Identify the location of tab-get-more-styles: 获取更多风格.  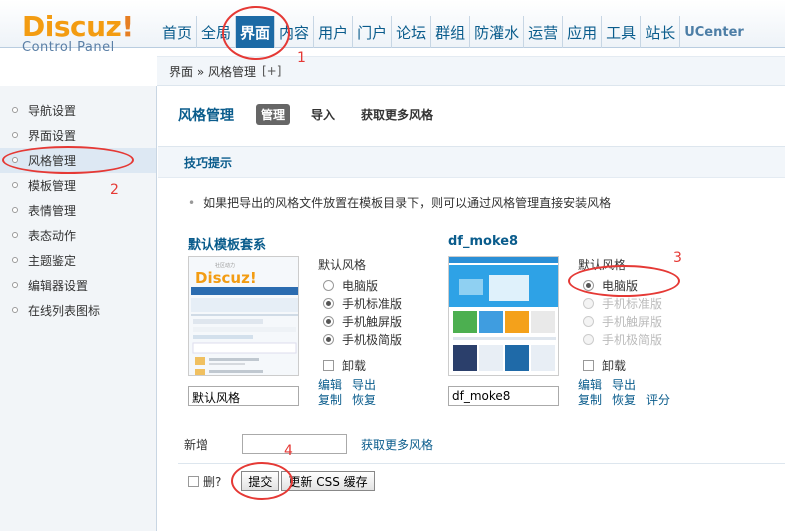
(397, 114).